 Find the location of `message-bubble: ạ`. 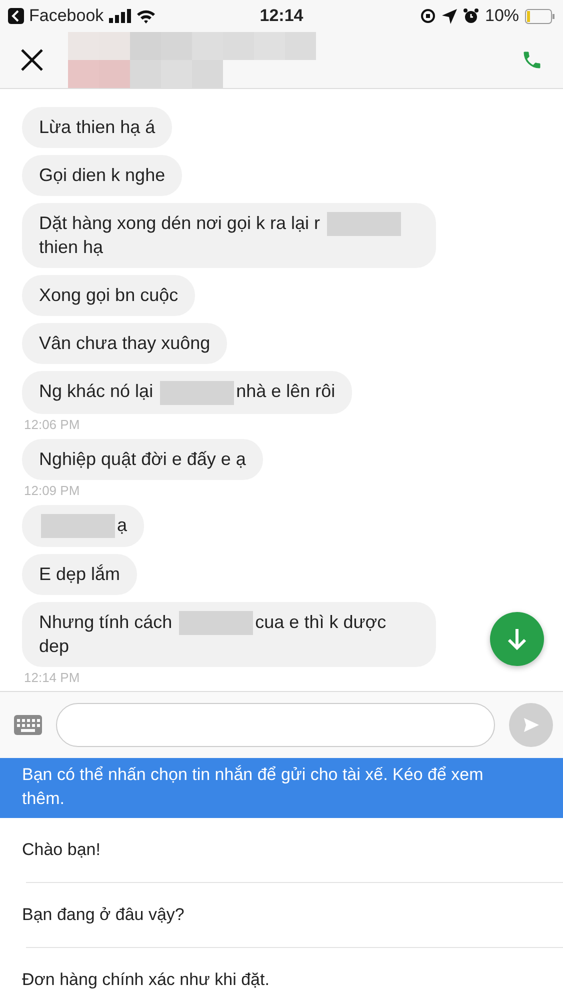

message-bubble: ạ is located at coordinates (83, 525).